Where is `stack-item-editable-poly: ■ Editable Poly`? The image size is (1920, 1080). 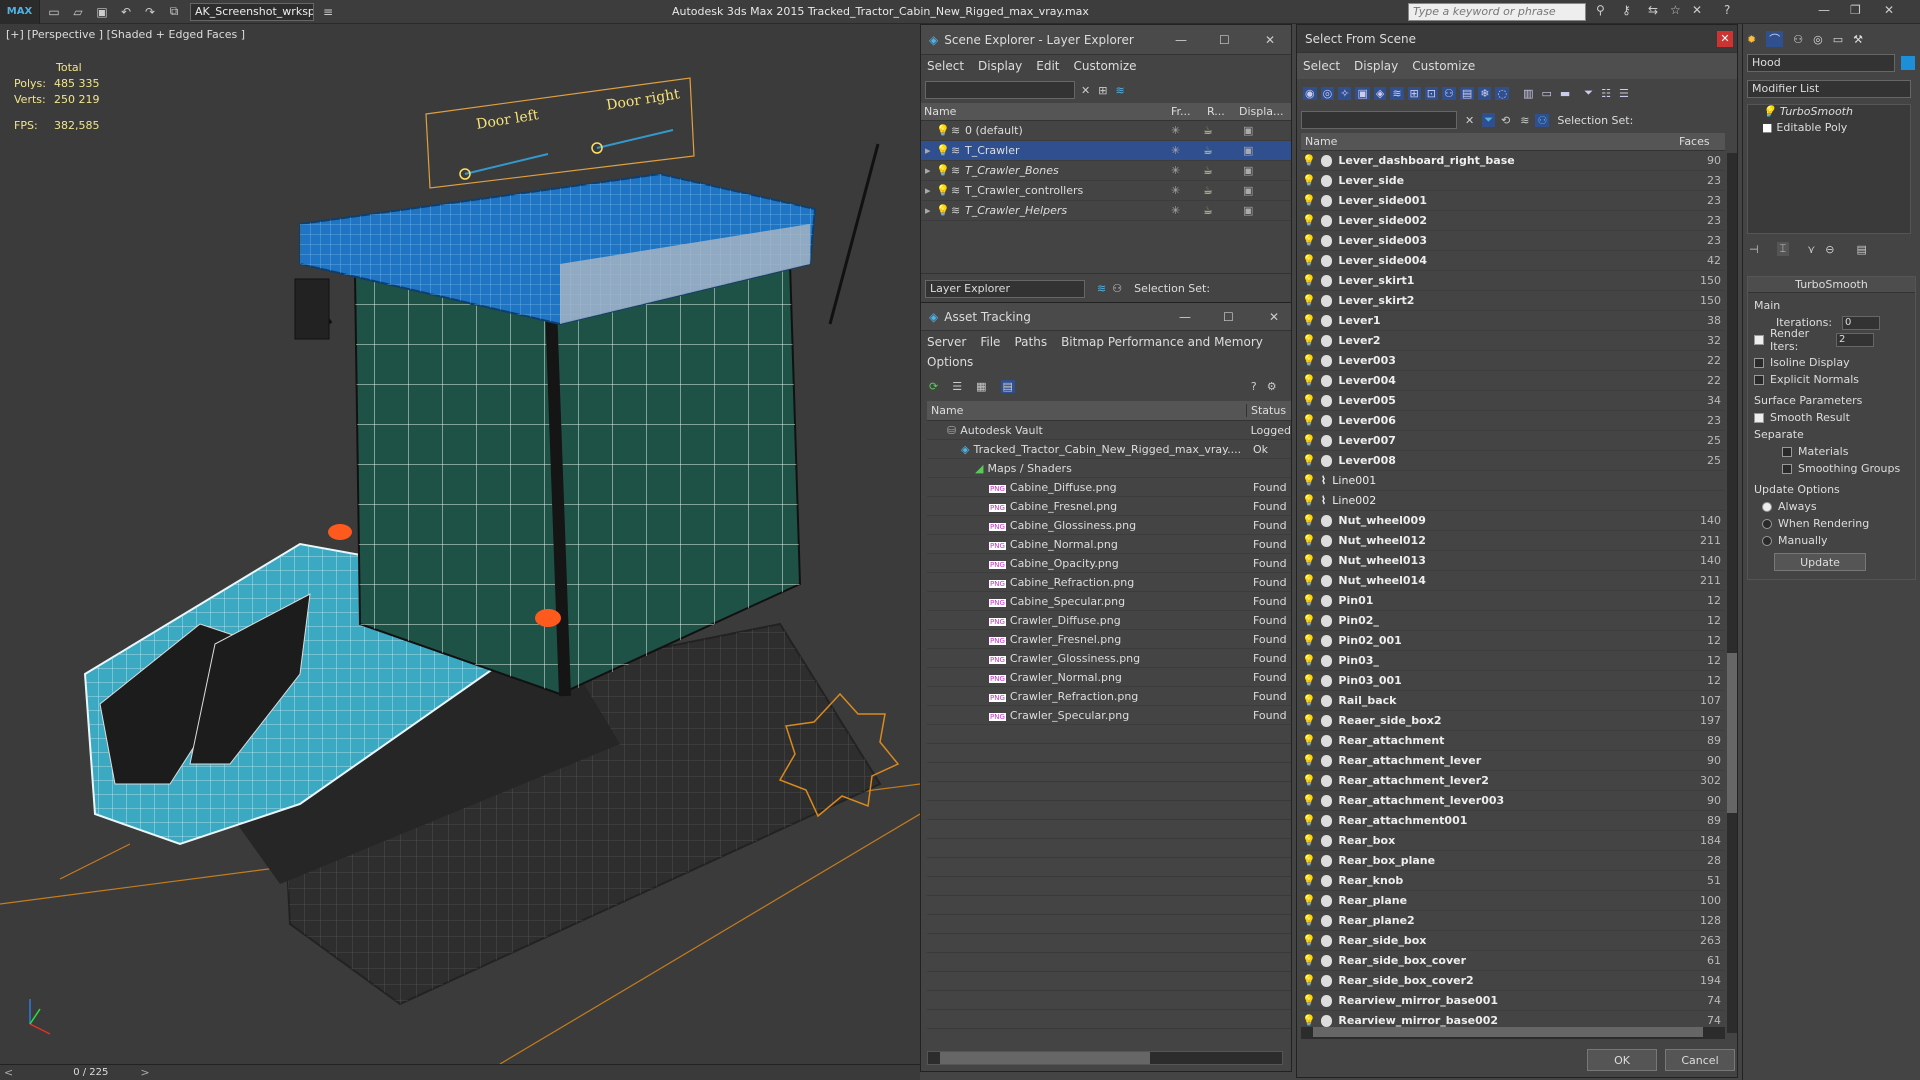
stack-item-editable-poly: ■ Editable Poly is located at coordinates (1829, 129).